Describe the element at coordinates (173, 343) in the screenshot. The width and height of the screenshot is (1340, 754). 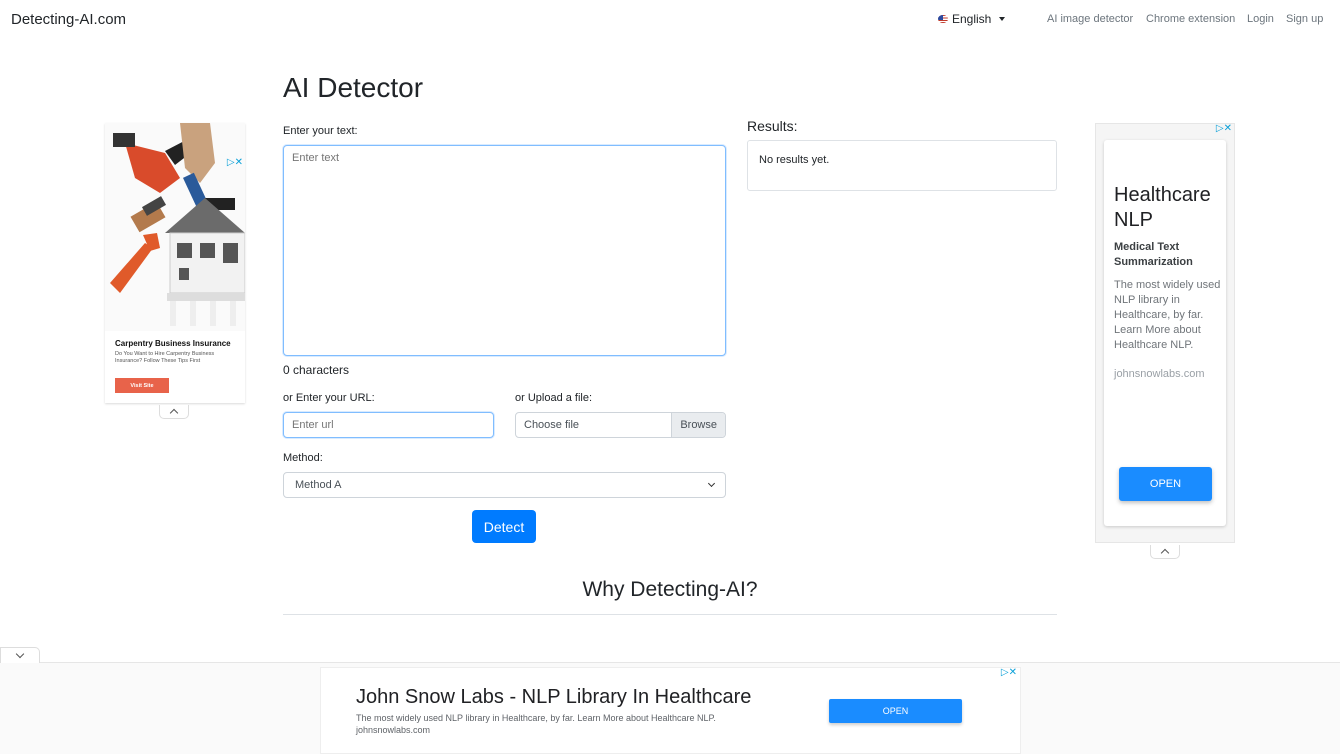
I see `ad-title: Carpentry Business Insurance` at that location.